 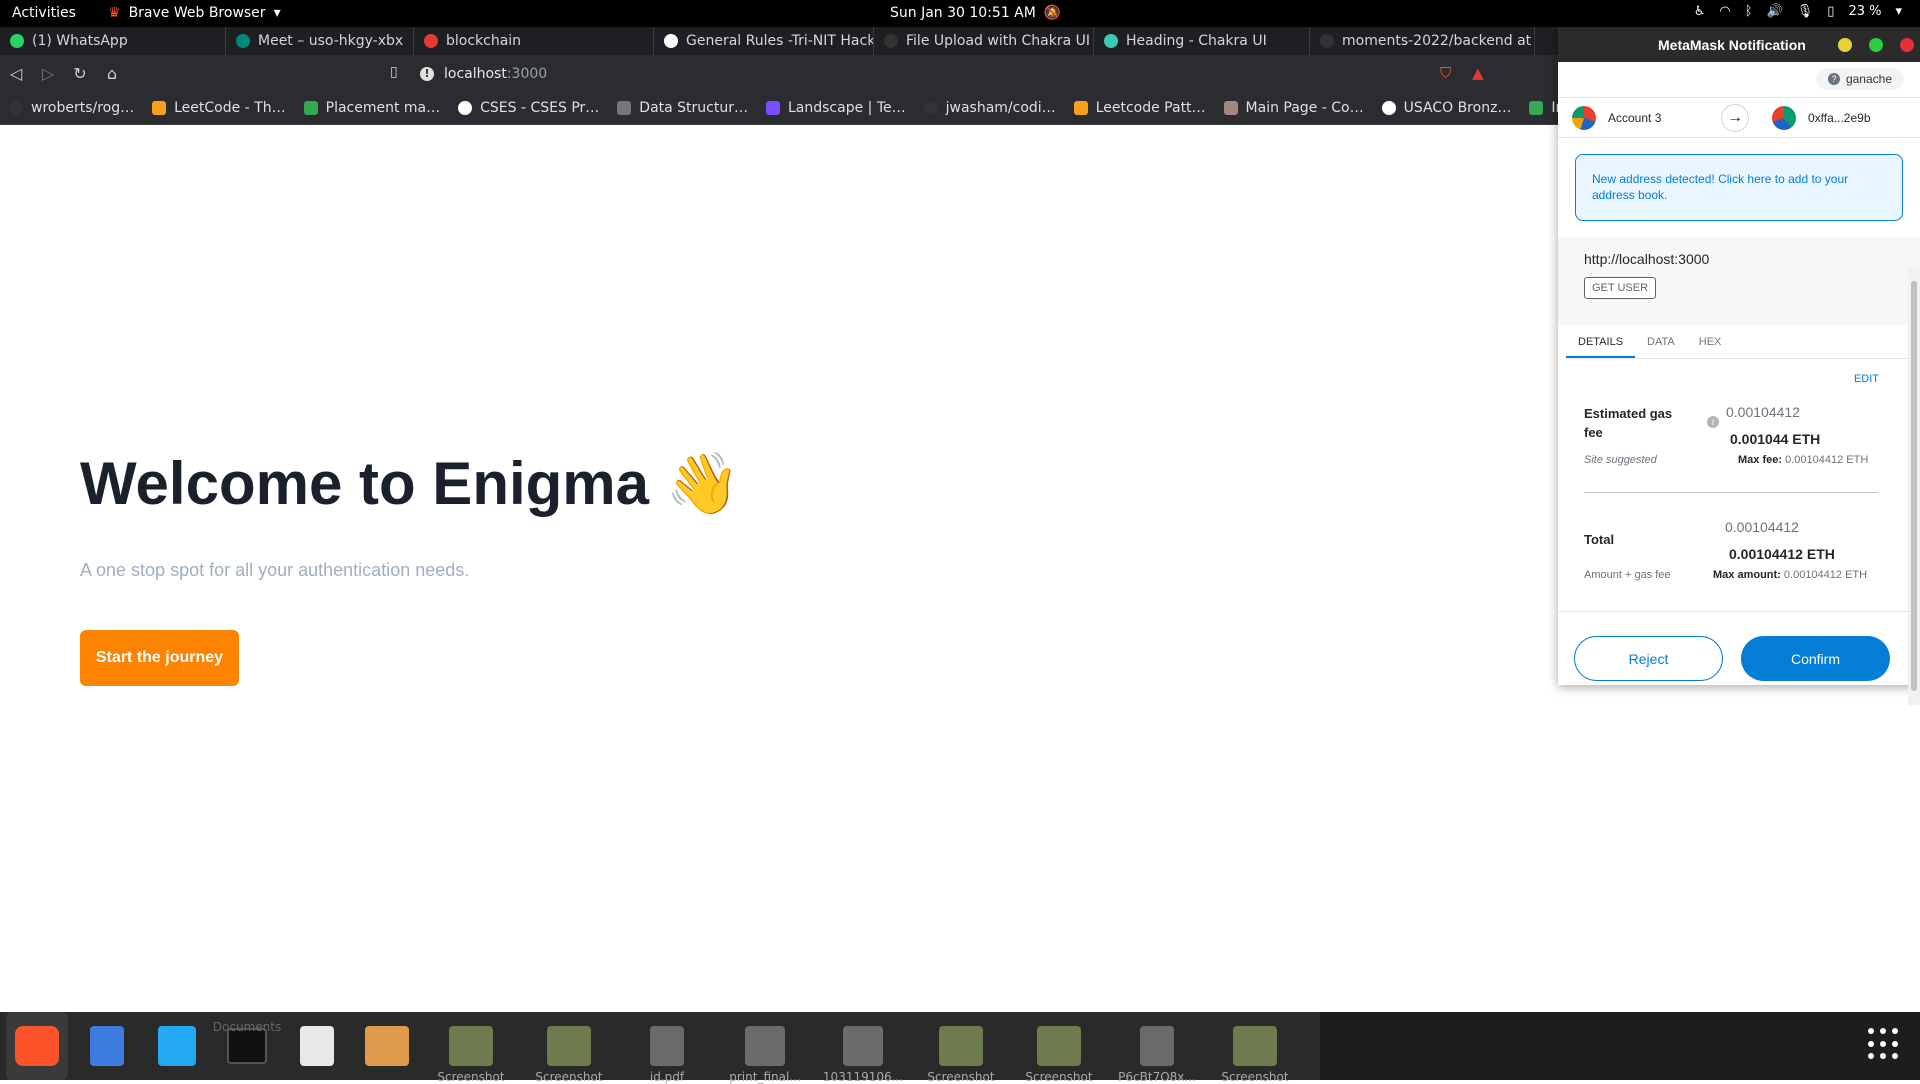 What do you see at coordinates (624, 108) in the screenshot?
I see `td-icon` at bounding box center [624, 108].